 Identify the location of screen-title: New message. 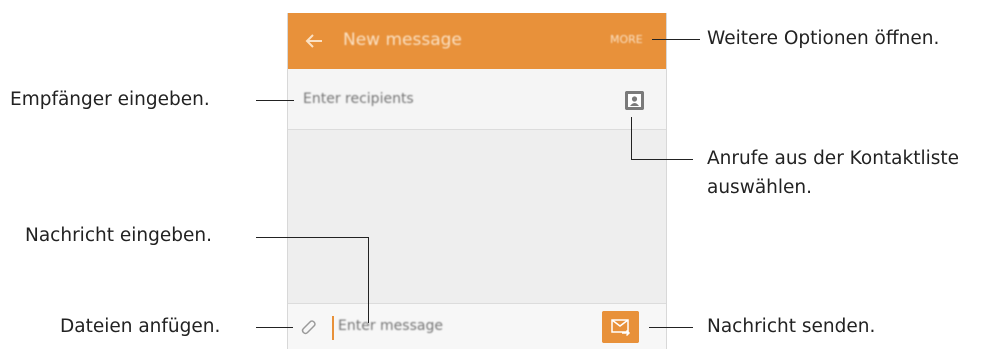
(402, 40).